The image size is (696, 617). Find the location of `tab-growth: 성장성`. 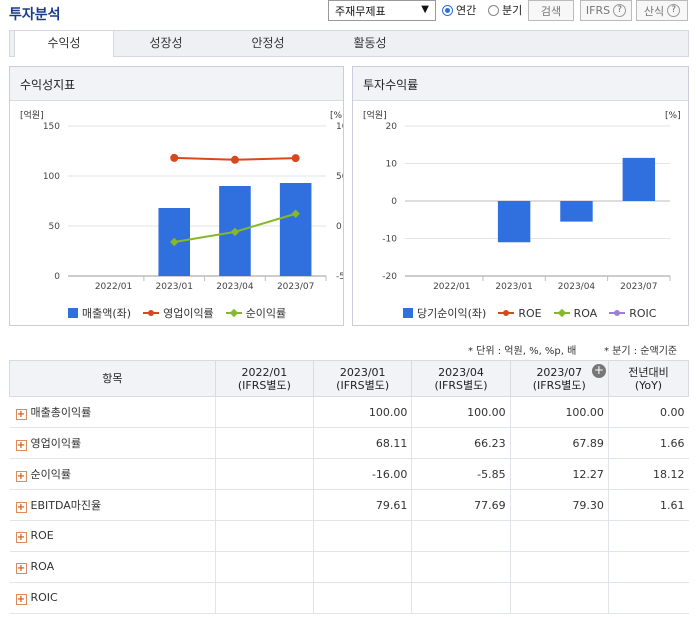

tab-growth: 성장성 is located at coordinates (166, 43).